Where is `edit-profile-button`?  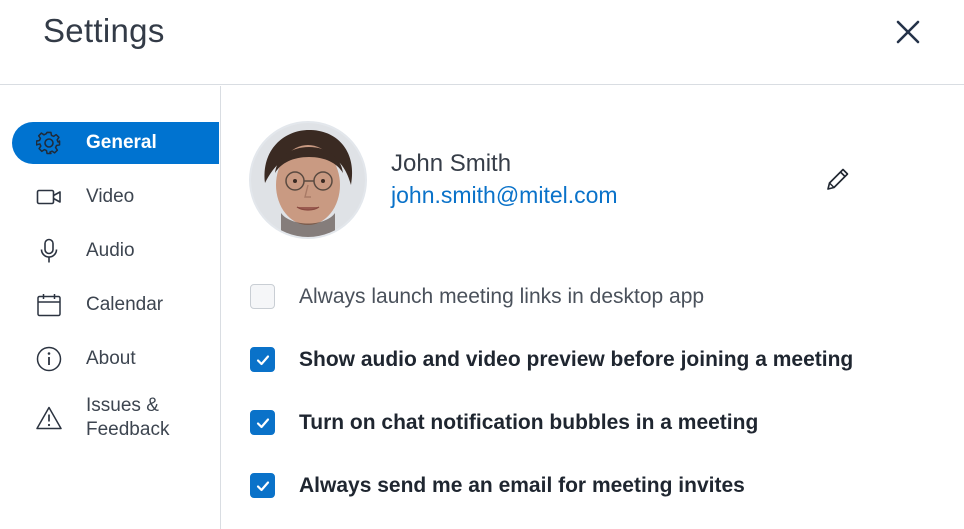
edit-profile-button is located at coordinates (838, 179).